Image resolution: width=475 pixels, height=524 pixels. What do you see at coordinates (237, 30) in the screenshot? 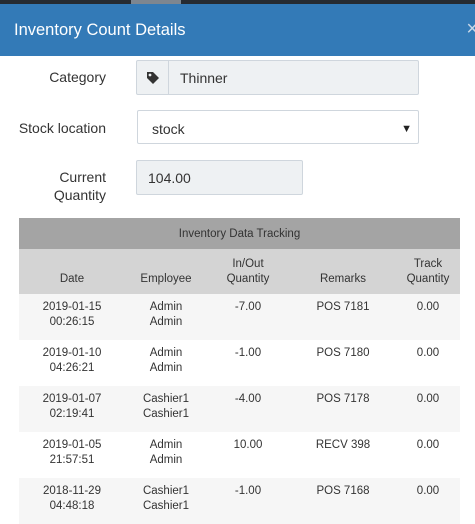
I see `modal-header: Inventory Count Details ×` at bounding box center [237, 30].